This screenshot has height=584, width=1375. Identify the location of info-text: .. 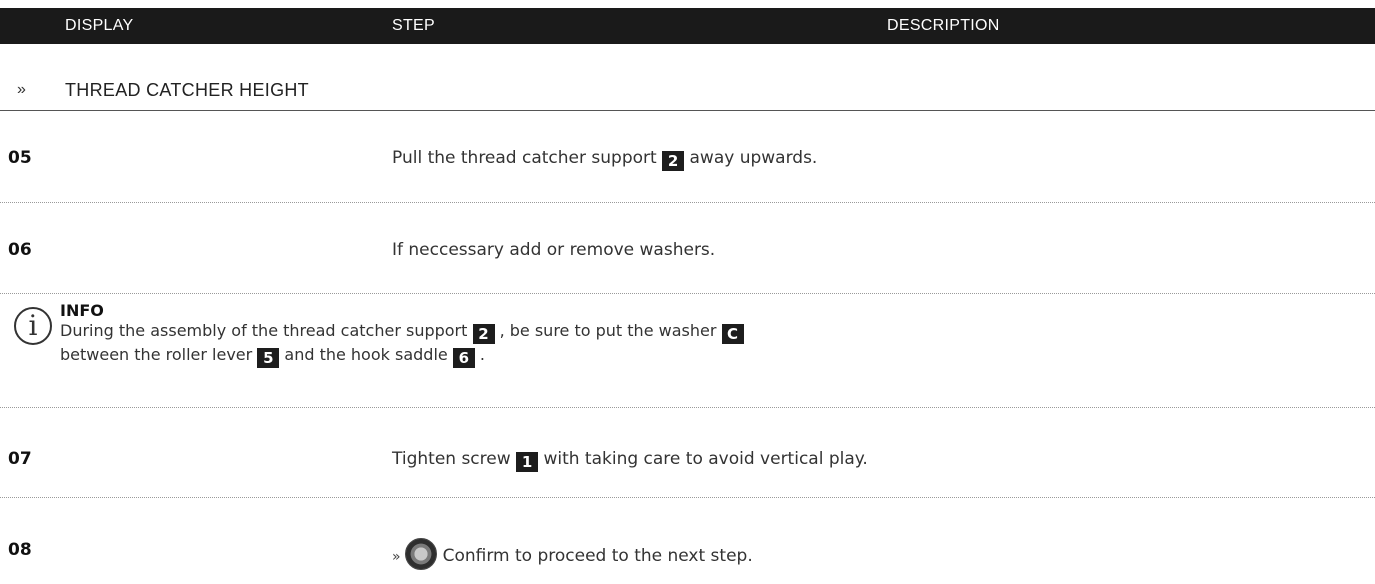
(479, 354).